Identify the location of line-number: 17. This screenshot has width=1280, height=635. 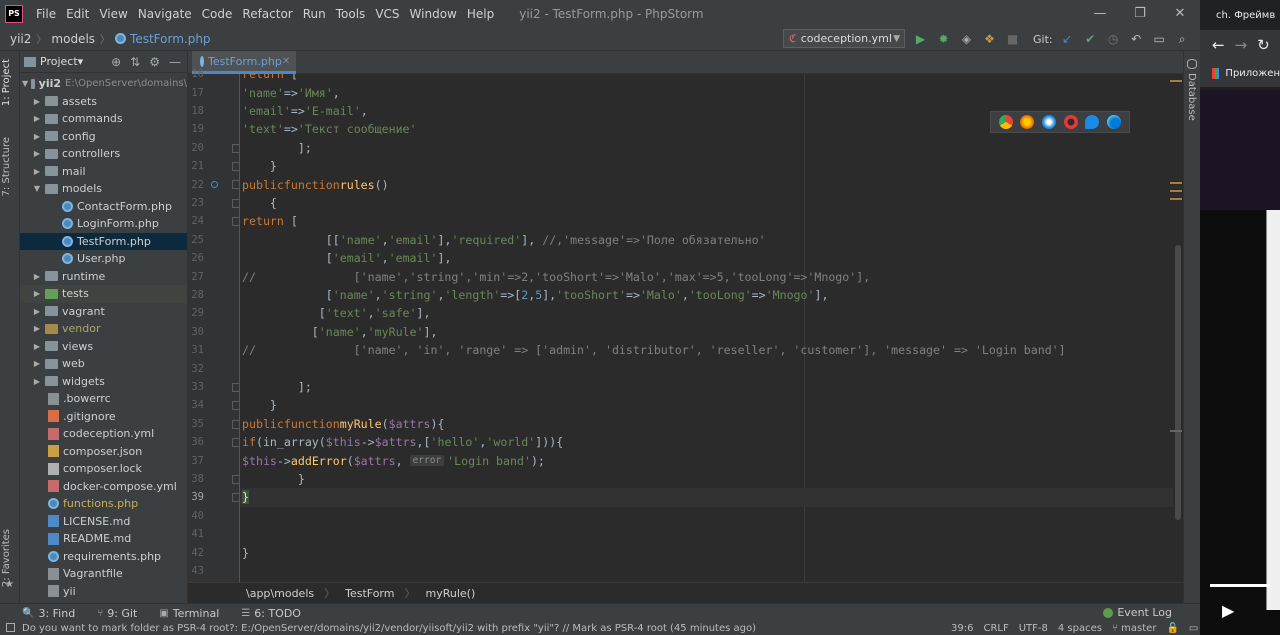
(196, 92).